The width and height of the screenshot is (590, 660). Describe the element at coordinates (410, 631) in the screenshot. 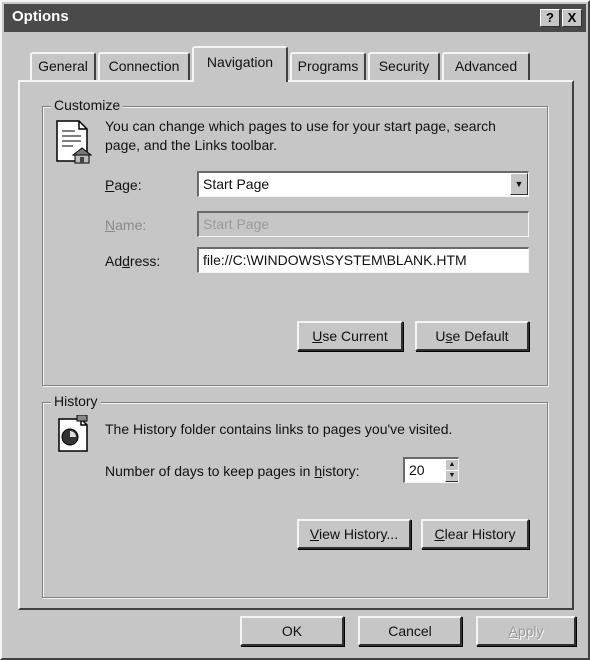

I see `cancel-button: Cancel` at that location.